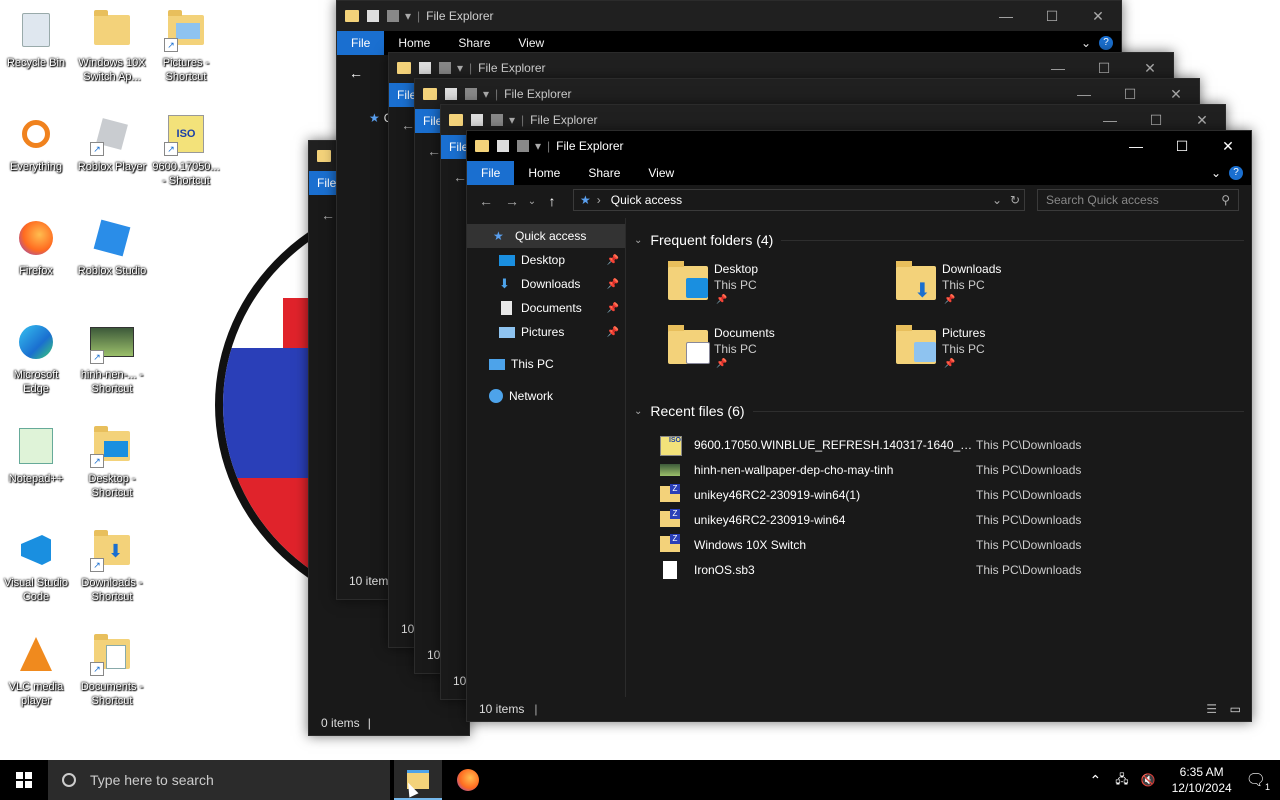 This screenshot has width=1280, height=800. I want to click on desktop-icon: ↗ Pictures - Shortcut, so click(186, 46).